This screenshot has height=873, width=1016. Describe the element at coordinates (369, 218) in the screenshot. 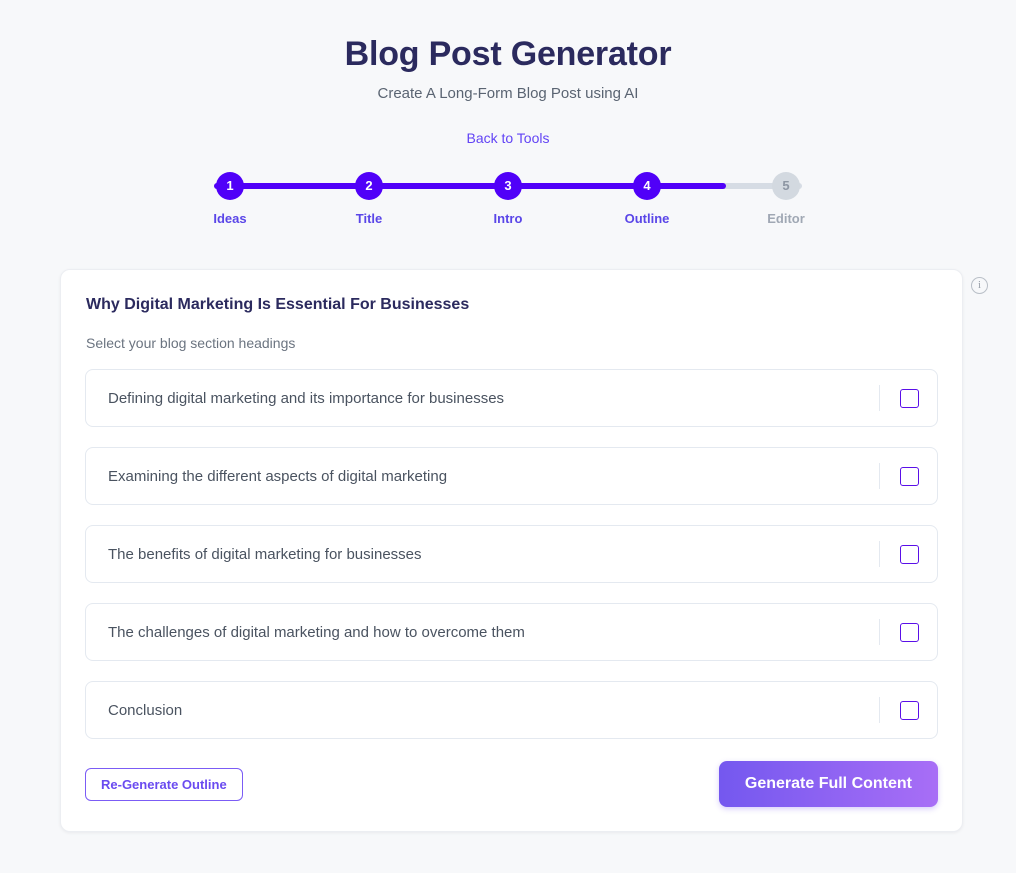

I see `step-label: Title` at that location.